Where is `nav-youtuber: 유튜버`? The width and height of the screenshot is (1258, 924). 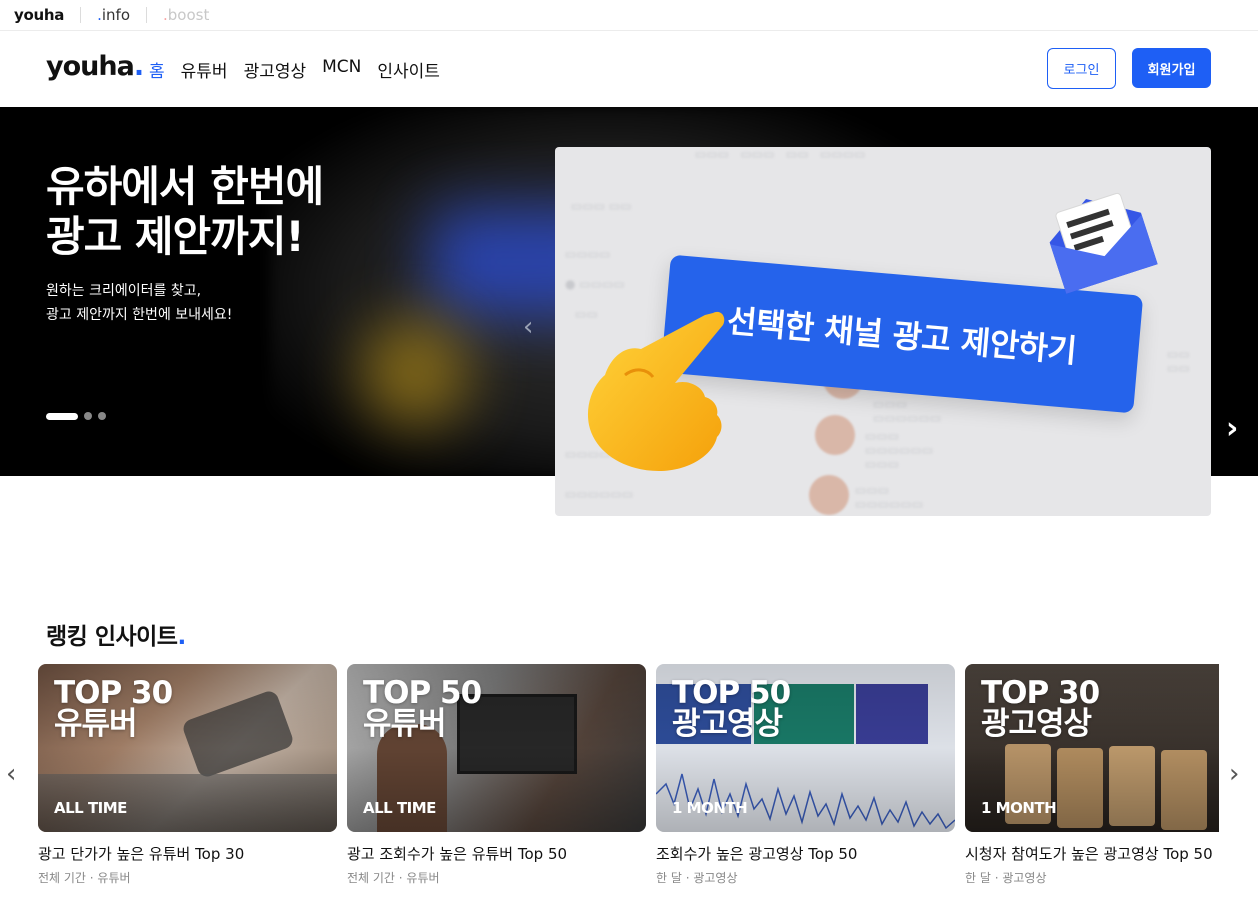 nav-youtuber: 유튜버 is located at coordinates (204, 69).